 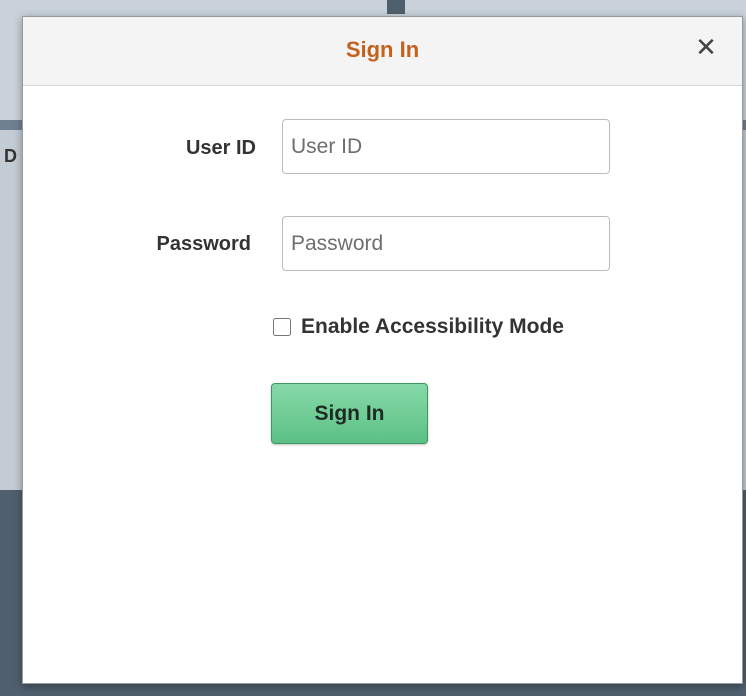 I want to click on sign-in-button: Sign In, so click(x=349, y=413).